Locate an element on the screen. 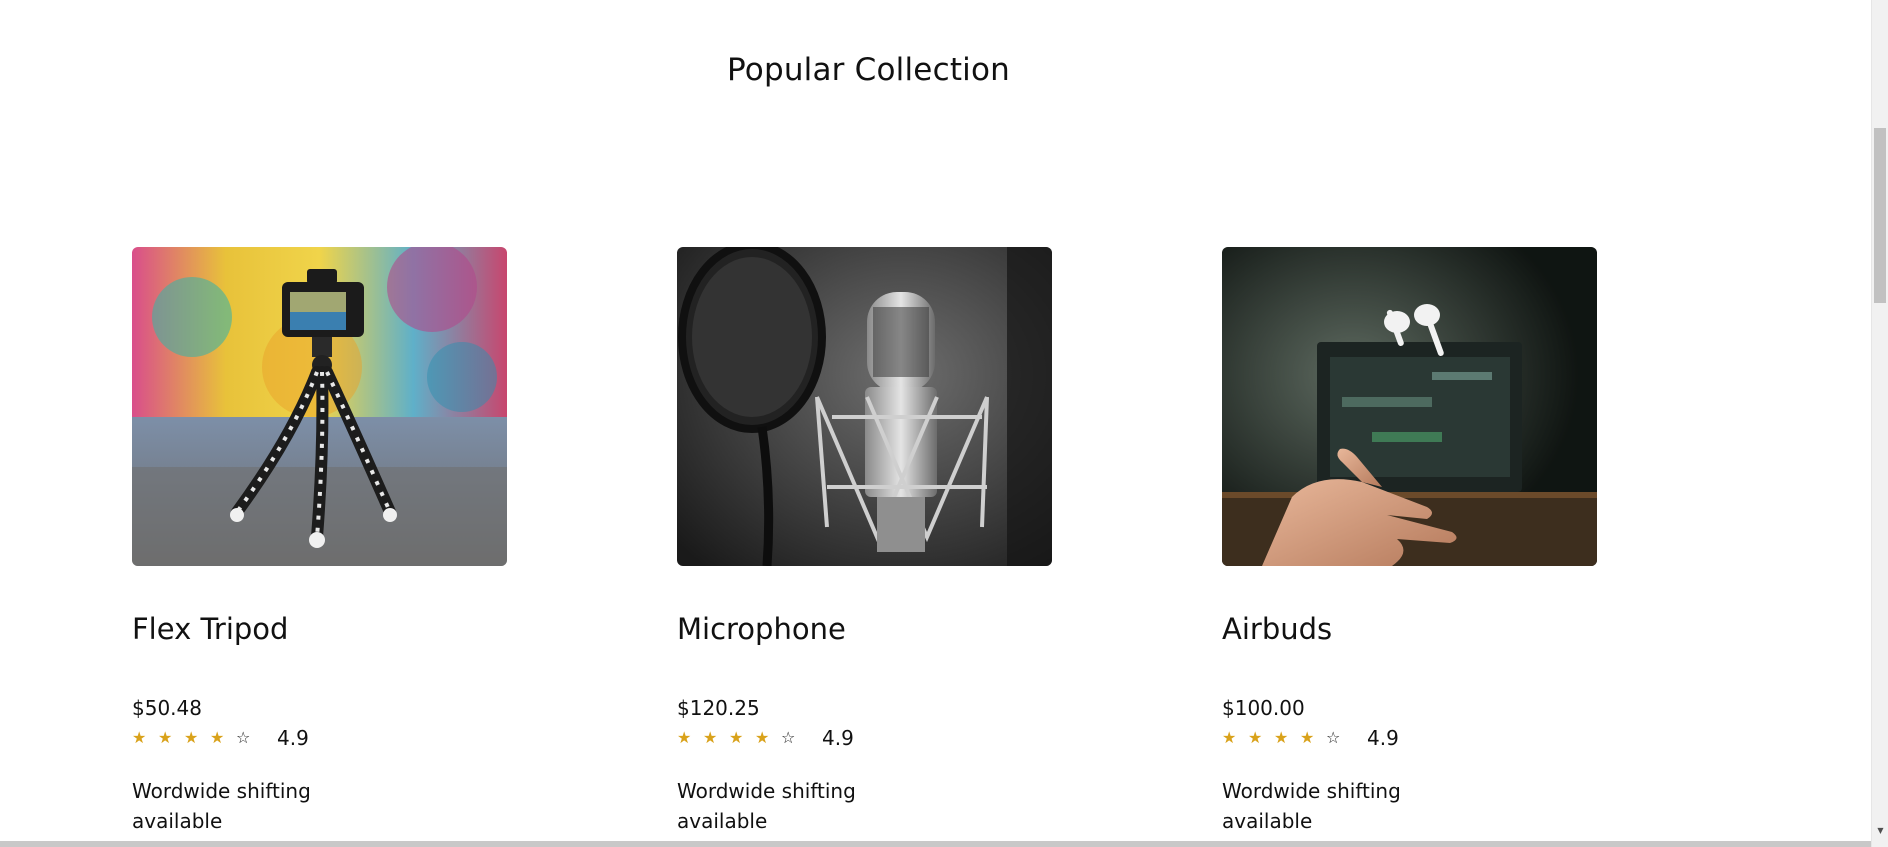 Image resolution: width=1888 pixels, height=847 pixels. airbuds-hand-photo is located at coordinates (1409, 406).